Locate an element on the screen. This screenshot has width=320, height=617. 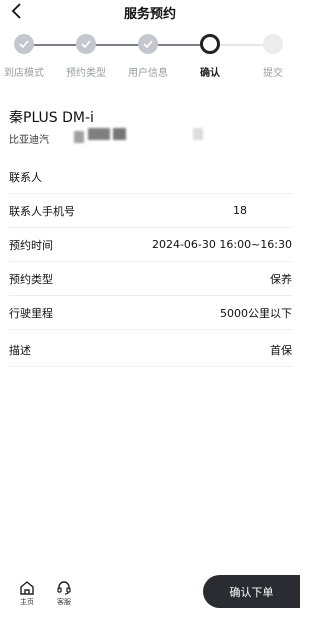
tab-home: 主页 is located at coordinates (27, 593).